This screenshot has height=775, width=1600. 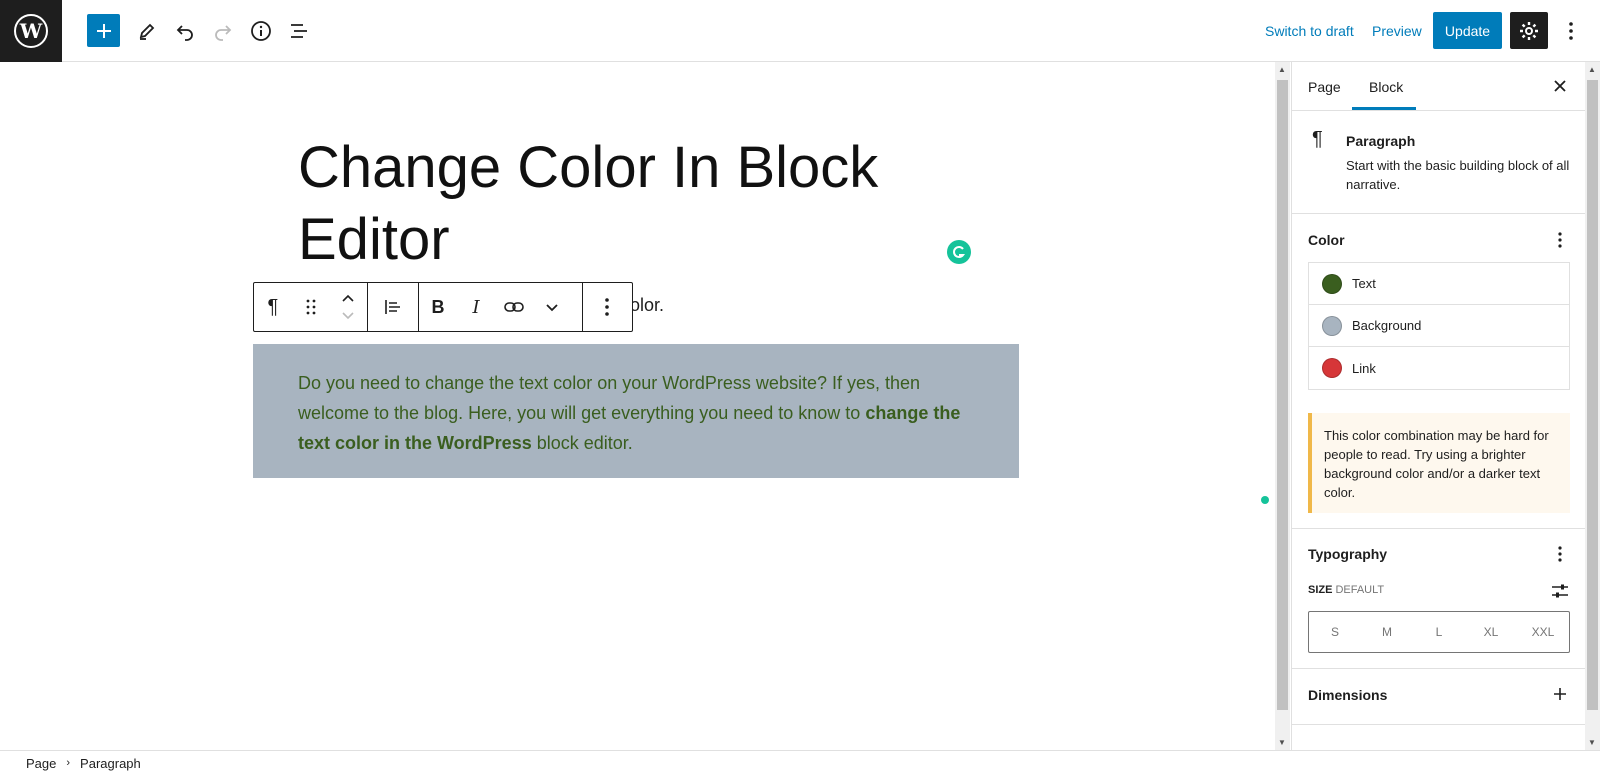 What do you see at coordinates (1335, 632) in the screenshot?
I see `size-option-s: S` at bounding box center [1335, 632].